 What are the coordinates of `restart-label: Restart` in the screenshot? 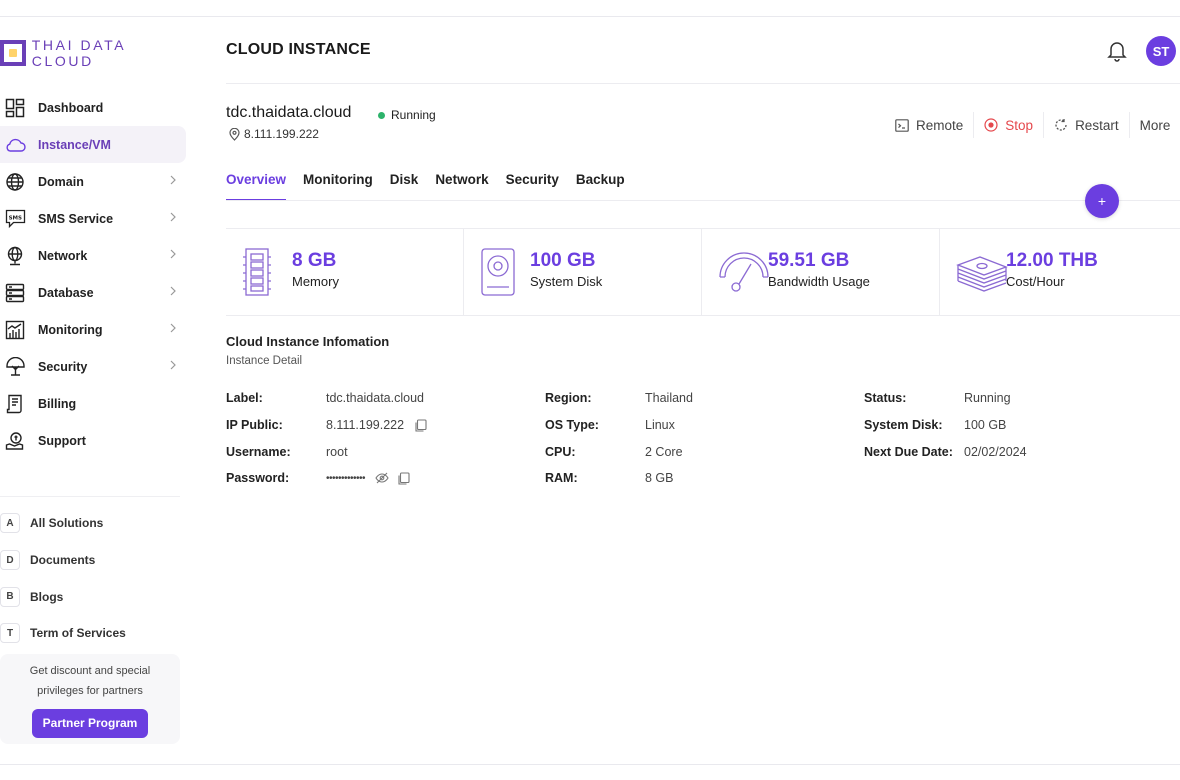 It's located at (1097, 125).